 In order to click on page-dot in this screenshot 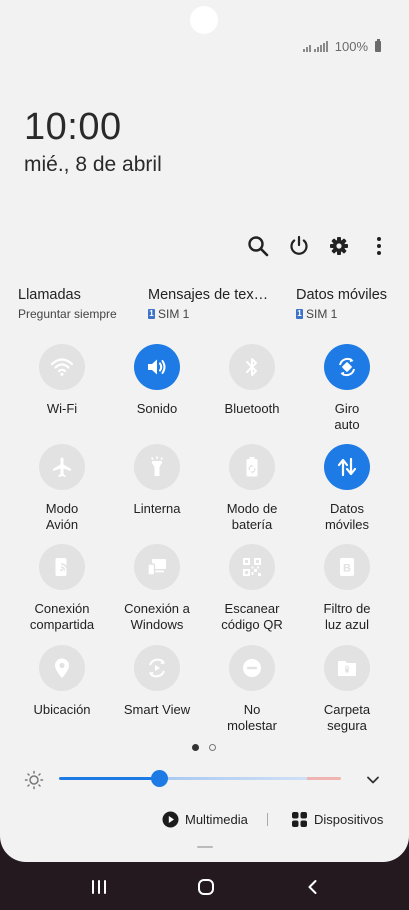, I will do `click(212, 747)`.